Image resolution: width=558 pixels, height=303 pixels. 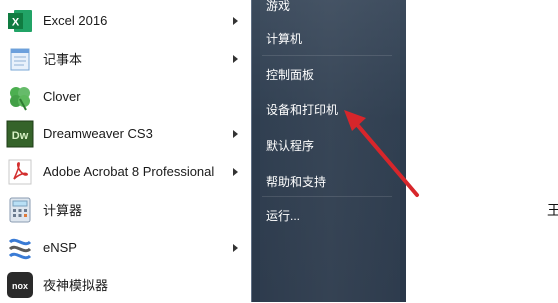 I want to click on background-text: 王, so click(x=552, y=211).